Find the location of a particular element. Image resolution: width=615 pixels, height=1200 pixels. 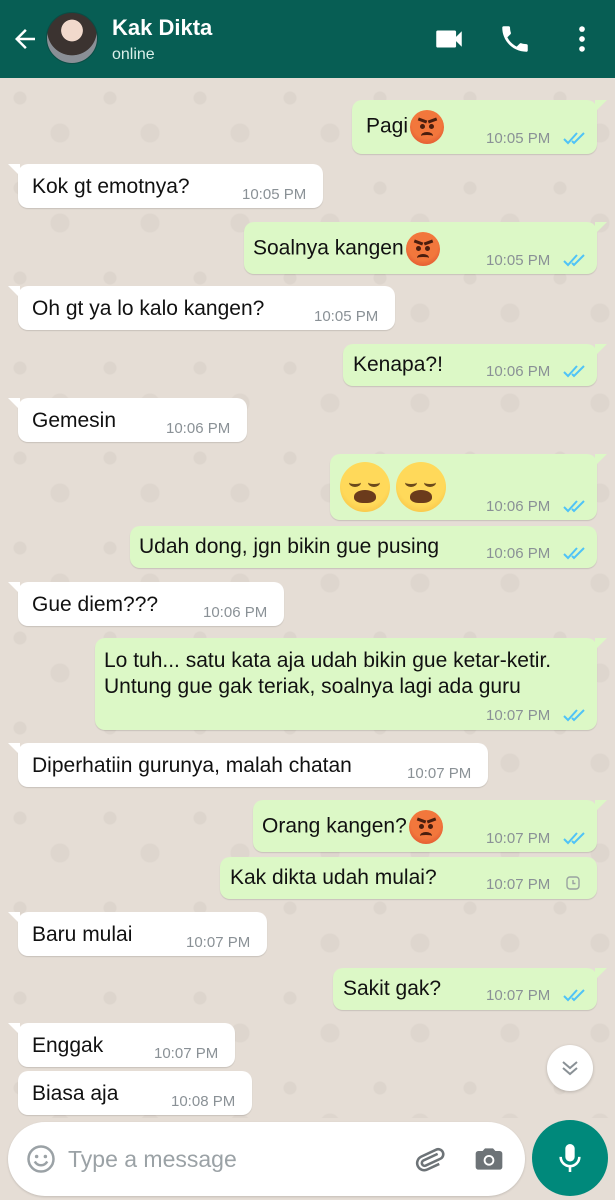

scroll-to-bottom-button is located at coordinates (570, 1068).